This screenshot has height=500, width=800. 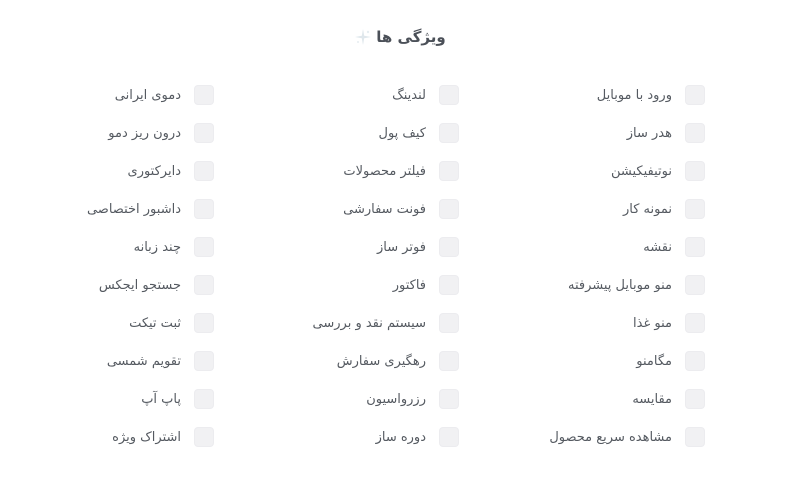 I want to click on feature-option: مگامنو, so click(x=627, y=361).